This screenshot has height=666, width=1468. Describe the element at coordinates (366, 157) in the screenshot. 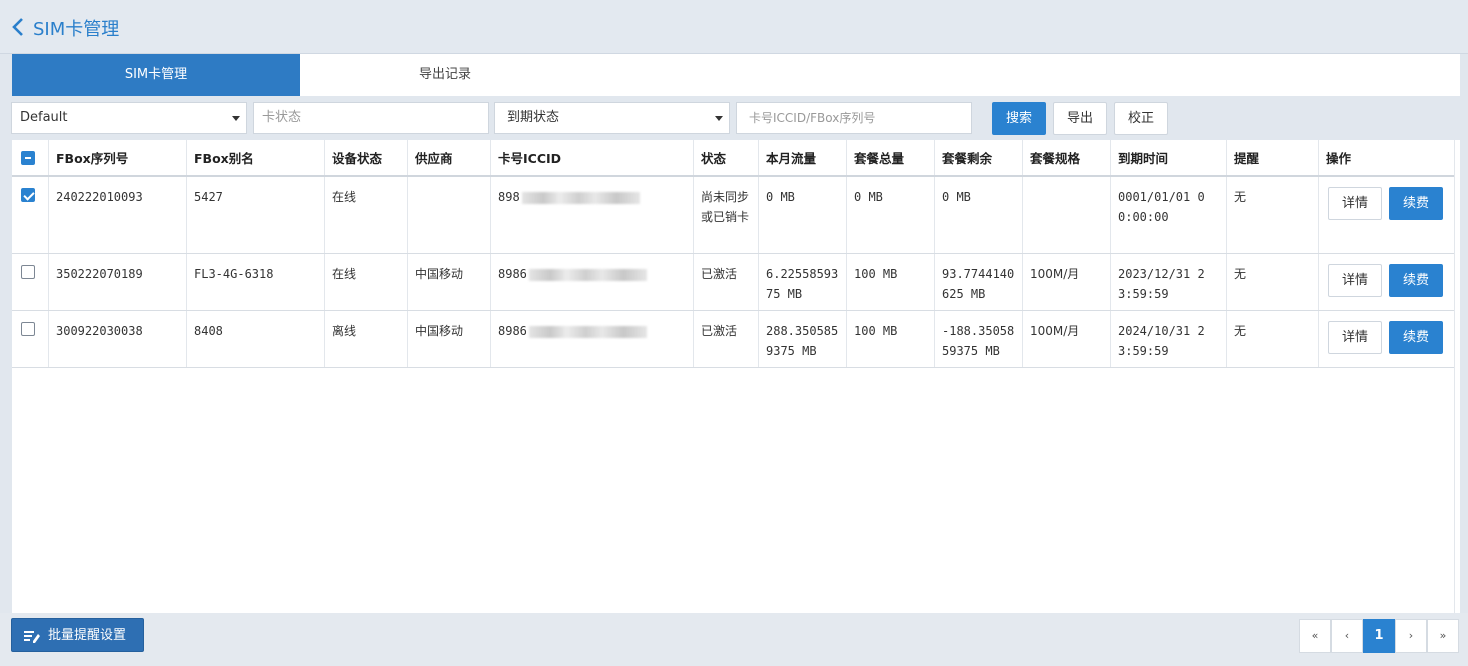

I see `column-header: 设备状态` at that location.